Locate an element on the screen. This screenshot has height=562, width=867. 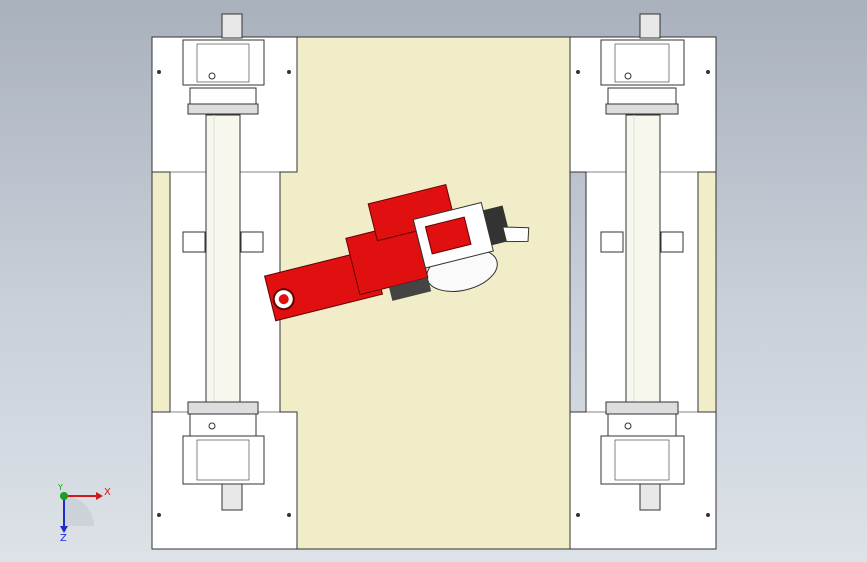
z-axis-label: Z is located at coordinates (63, 538).